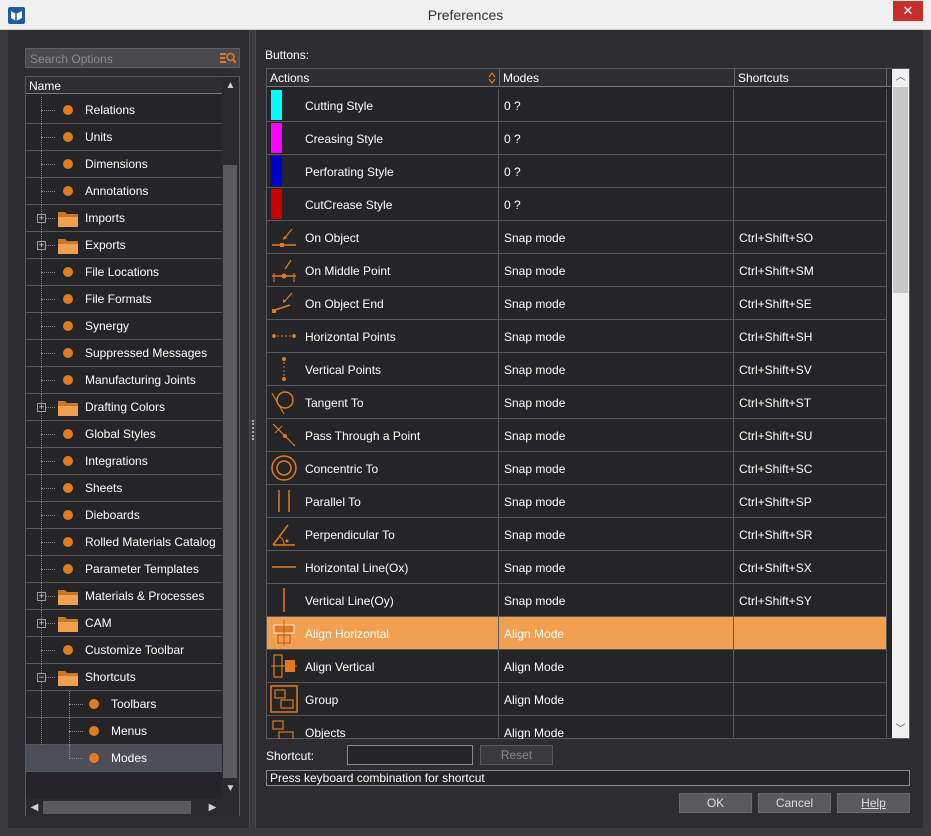 The width and height of the screenshot is (931, 836). What do you see at coordinates (811, 369) in the screenshot?
I see `shortcut-cell: Ctrl+Shift+SV` at bounding box center [811, 369].